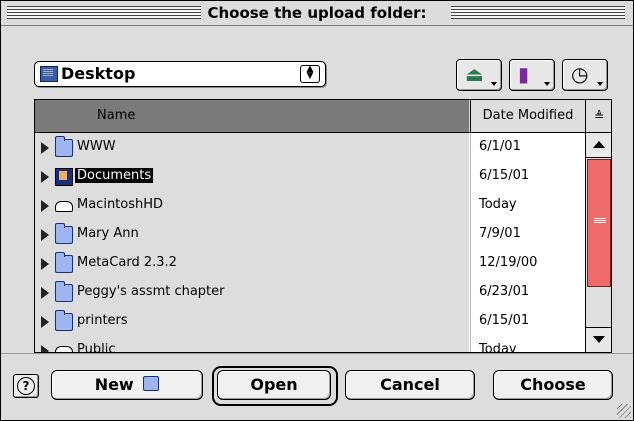 This screenshot has width=634, height=421. Describe the element at coordinates (108, 233) in the screenshot. I see `item-name: Mary Ann` at that location.